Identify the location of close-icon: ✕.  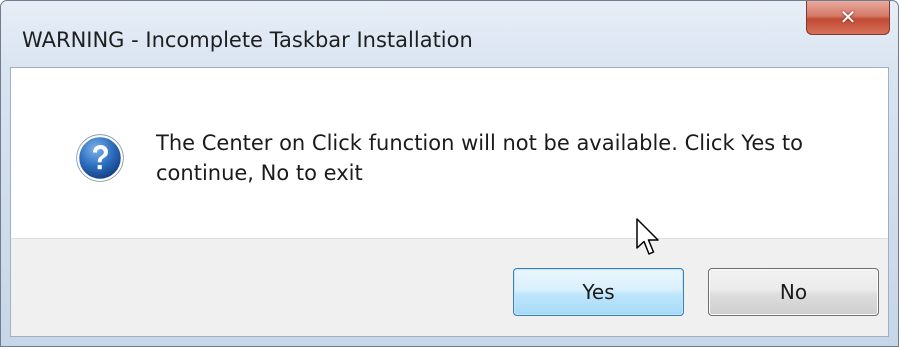
(848, 16).